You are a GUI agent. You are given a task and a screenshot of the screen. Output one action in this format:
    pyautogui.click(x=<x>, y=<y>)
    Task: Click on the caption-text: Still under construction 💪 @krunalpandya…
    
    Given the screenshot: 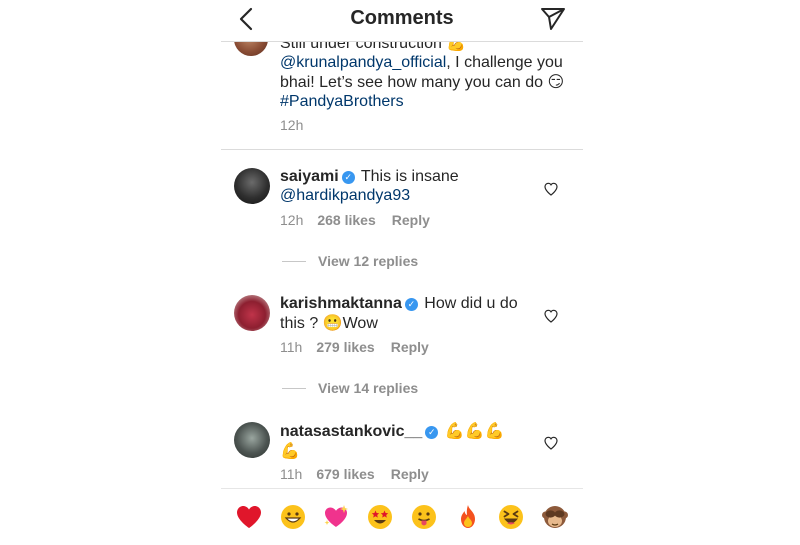 What is the action you would take?
    pyautogui.click(x=425, y=76)
    